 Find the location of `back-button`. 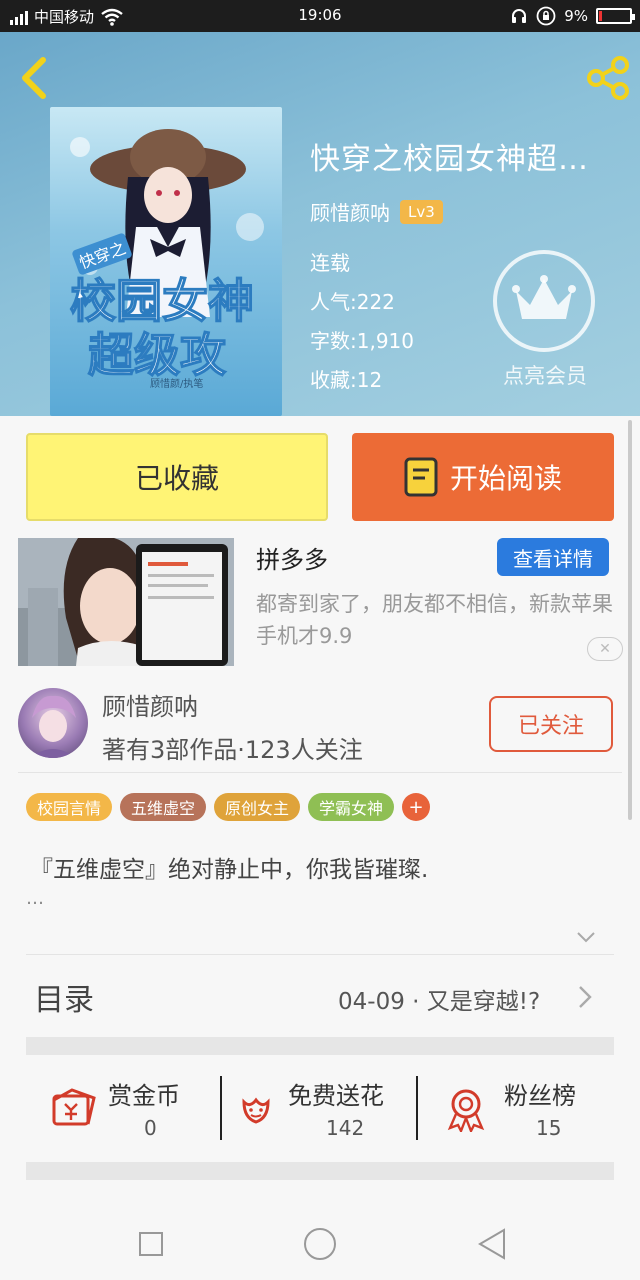

back-button is located at coordinates (34, 78).